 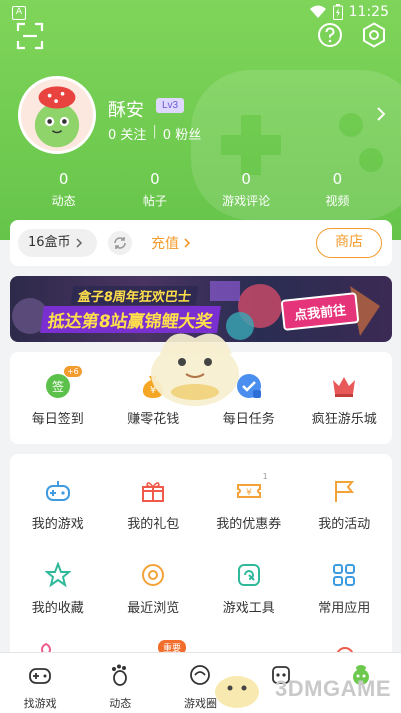 I want to click on coin-amount: 16盒币, so click(x=49, y=242).